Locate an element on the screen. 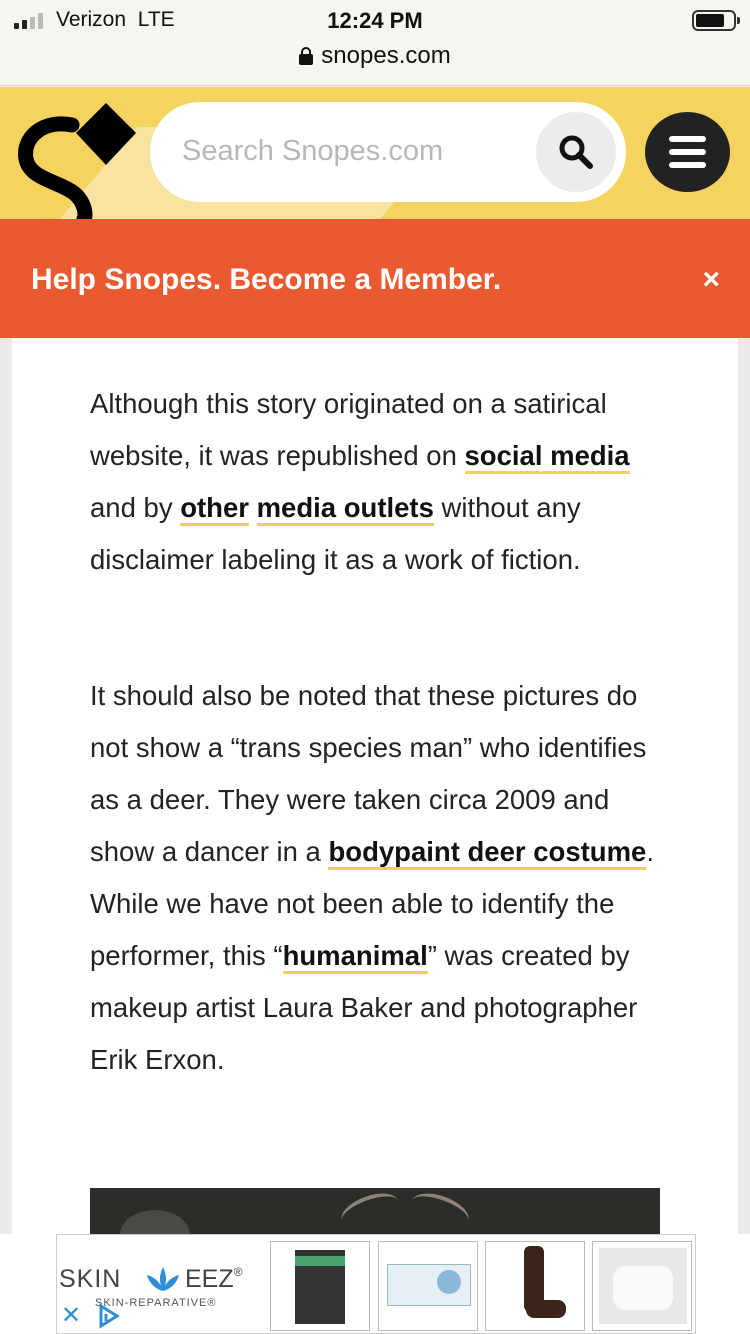 This screenshot has height=1334, width=750. search-icon is located at coordinates (576, 152).